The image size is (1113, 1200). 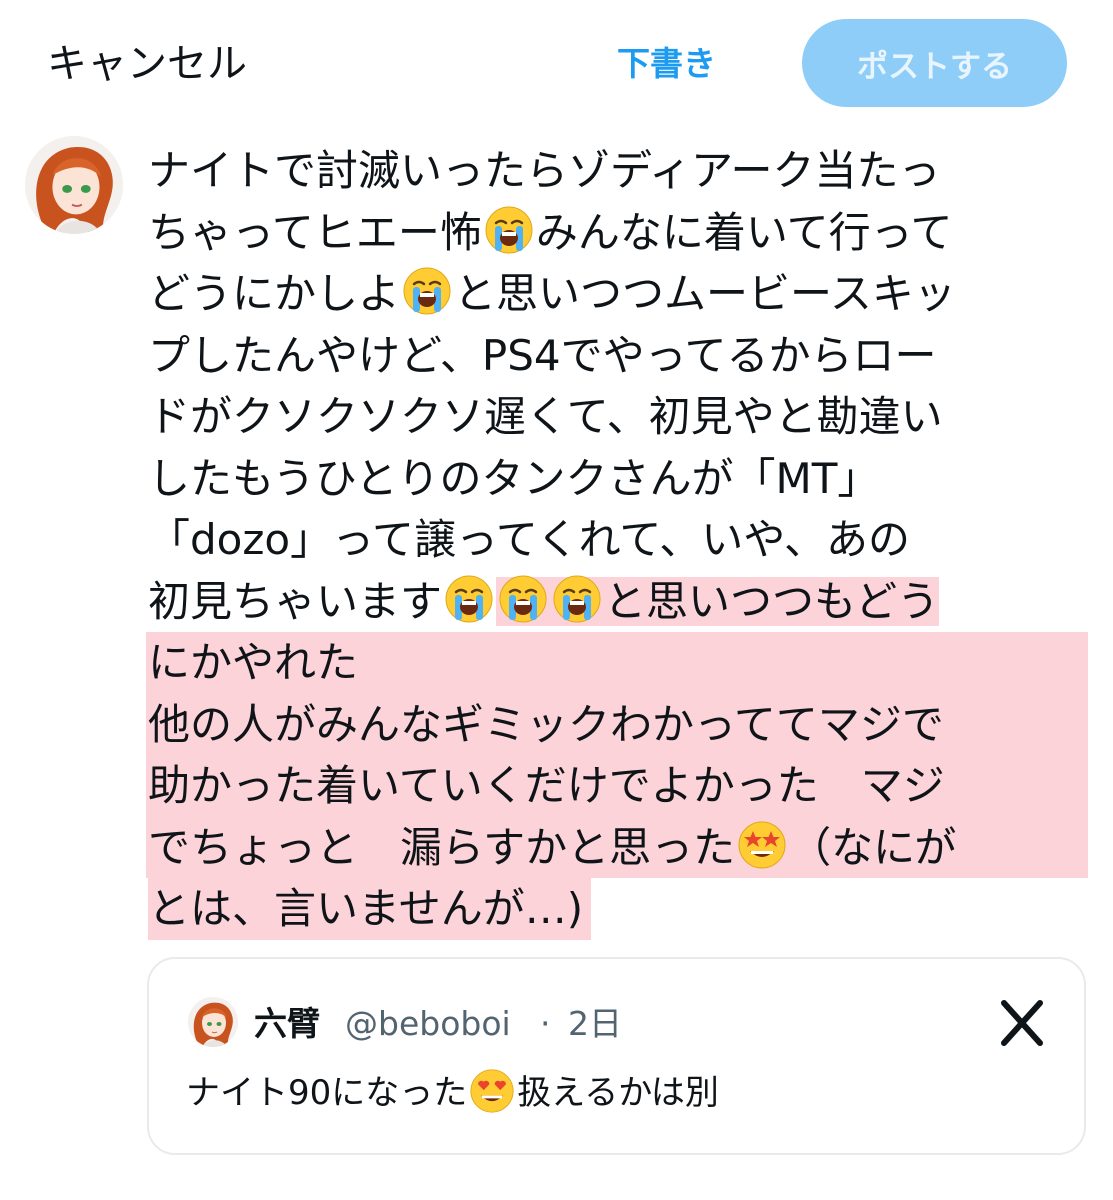 I want to click on quoted-author-handle: @beboboi, so click(x=428, y=1023).